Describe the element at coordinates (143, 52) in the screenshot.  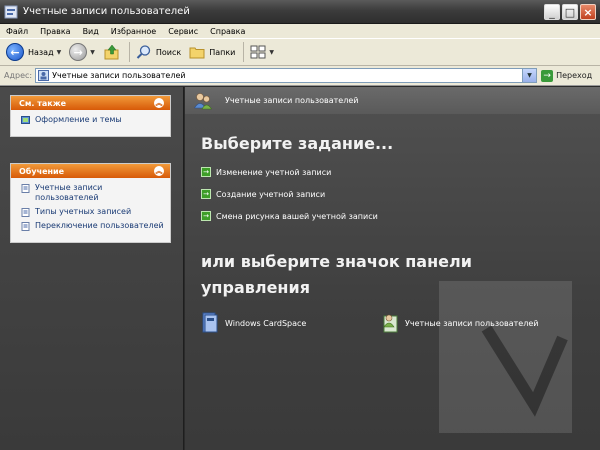
I see `search-icon` at that location.